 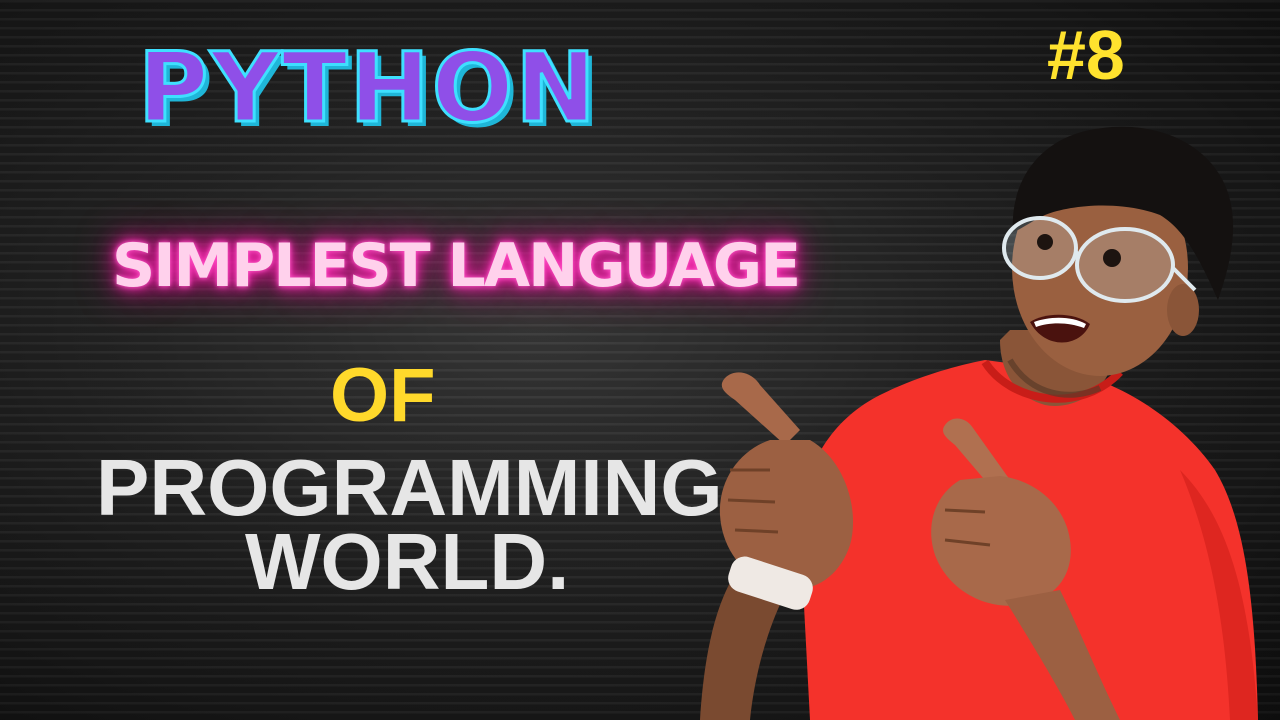 I want to click on title-python: PYTHON, so click(x=367, y=88).